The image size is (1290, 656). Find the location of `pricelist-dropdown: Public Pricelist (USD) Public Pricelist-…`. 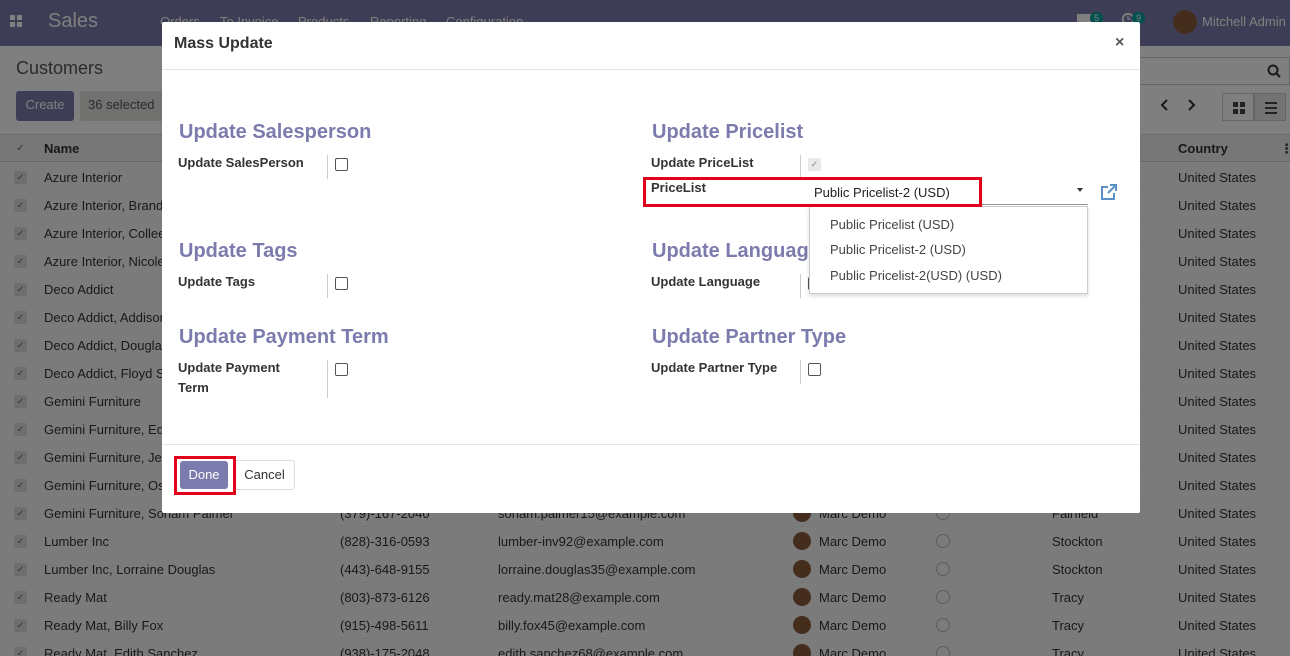

pricelist-dropdown: Public Pricelist (USD) Public Pricelist-… is located at coordinates (948, 250).